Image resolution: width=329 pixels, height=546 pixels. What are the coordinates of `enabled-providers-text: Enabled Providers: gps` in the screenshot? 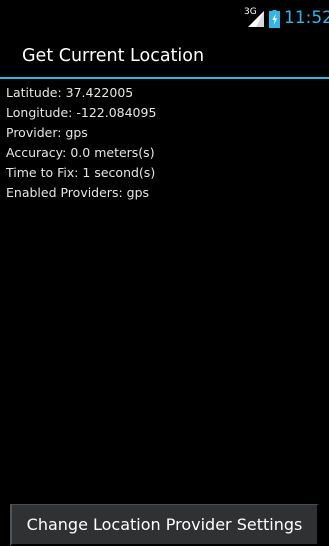 It's located at (78, 192).